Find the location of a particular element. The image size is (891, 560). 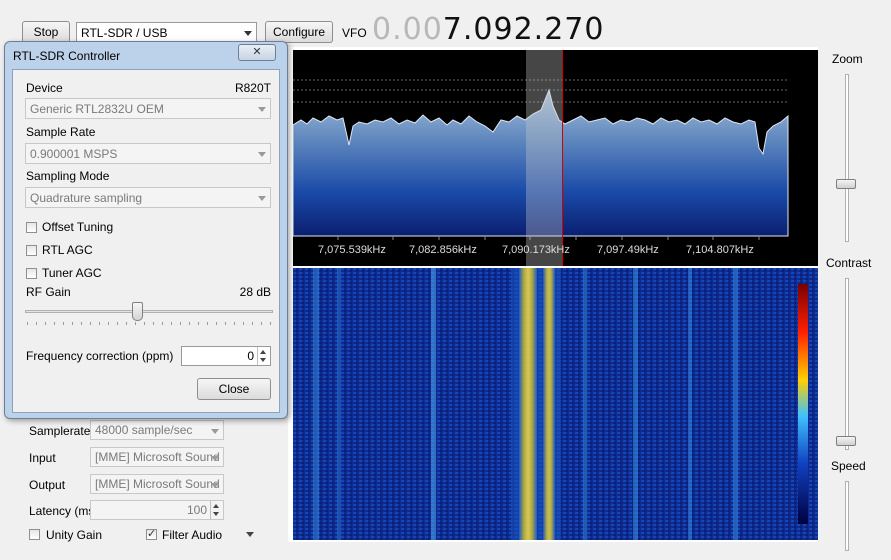

input-select: [MME] Microsoft Sound is located at coordinates (157, 457).